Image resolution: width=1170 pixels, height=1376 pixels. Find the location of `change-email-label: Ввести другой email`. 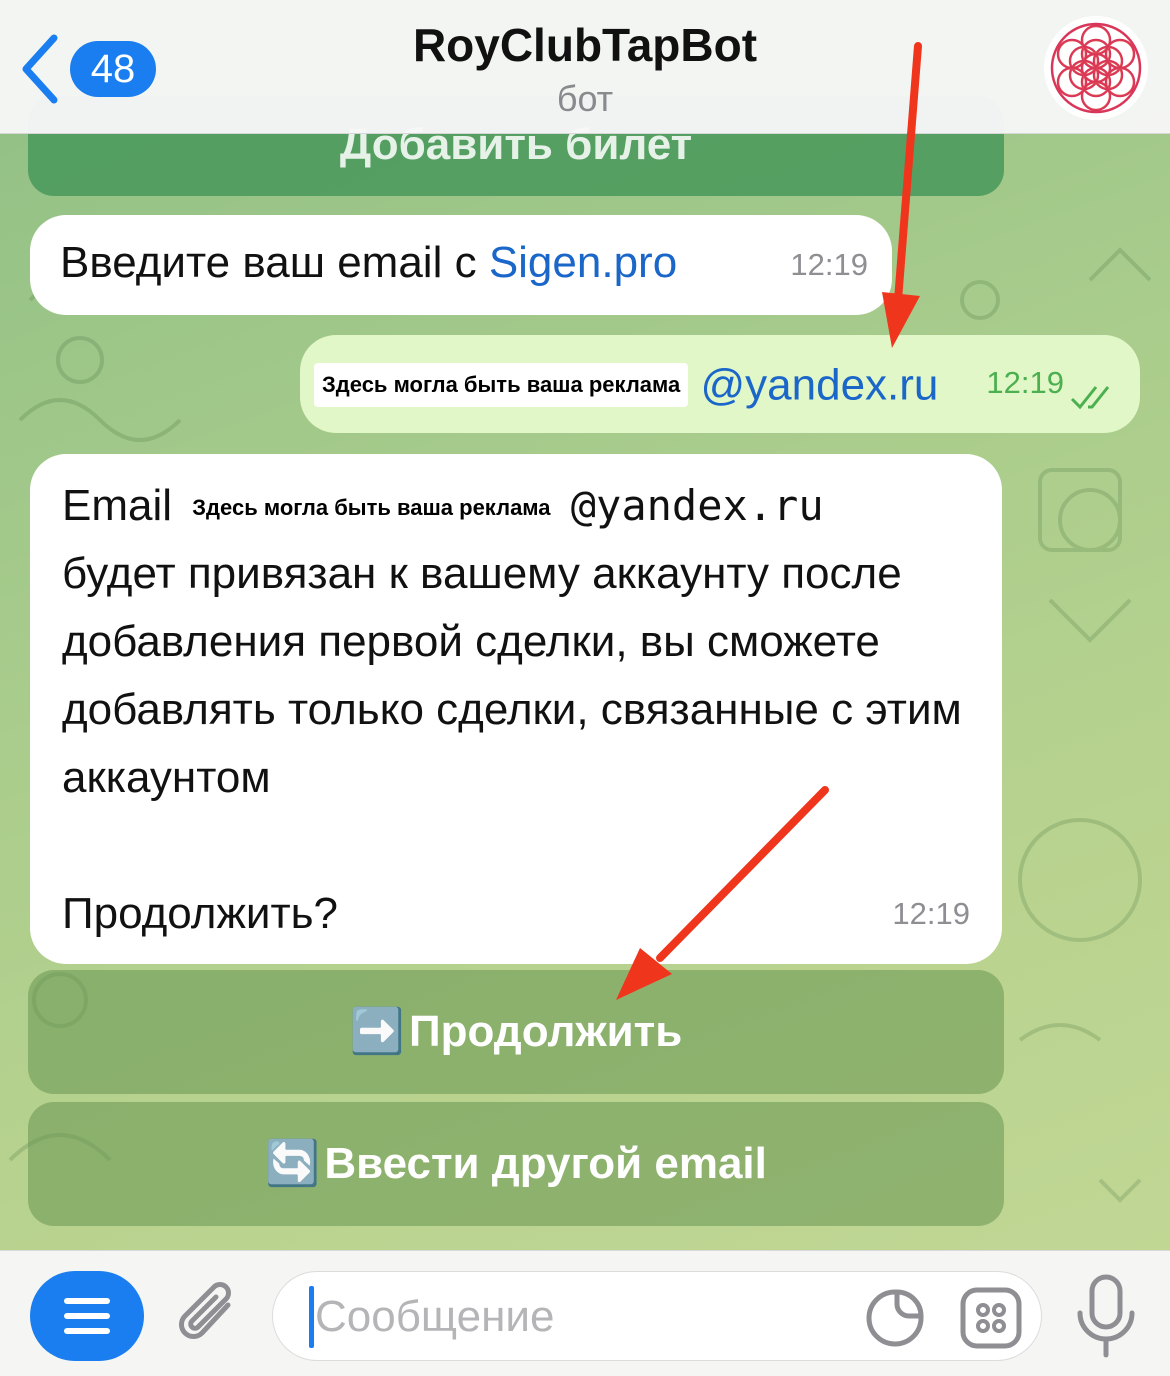

change-email-label: Ввести другой email is located at coordinates (545, 1163).